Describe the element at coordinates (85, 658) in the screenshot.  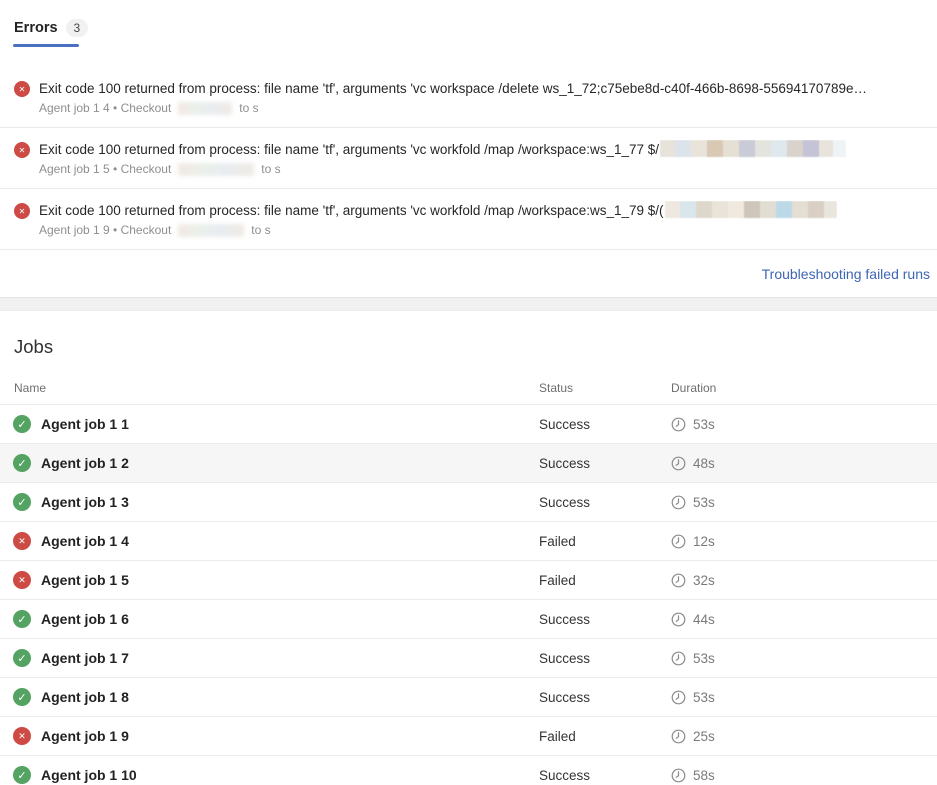
I see `job-name: Agent job 1 7` at that location.